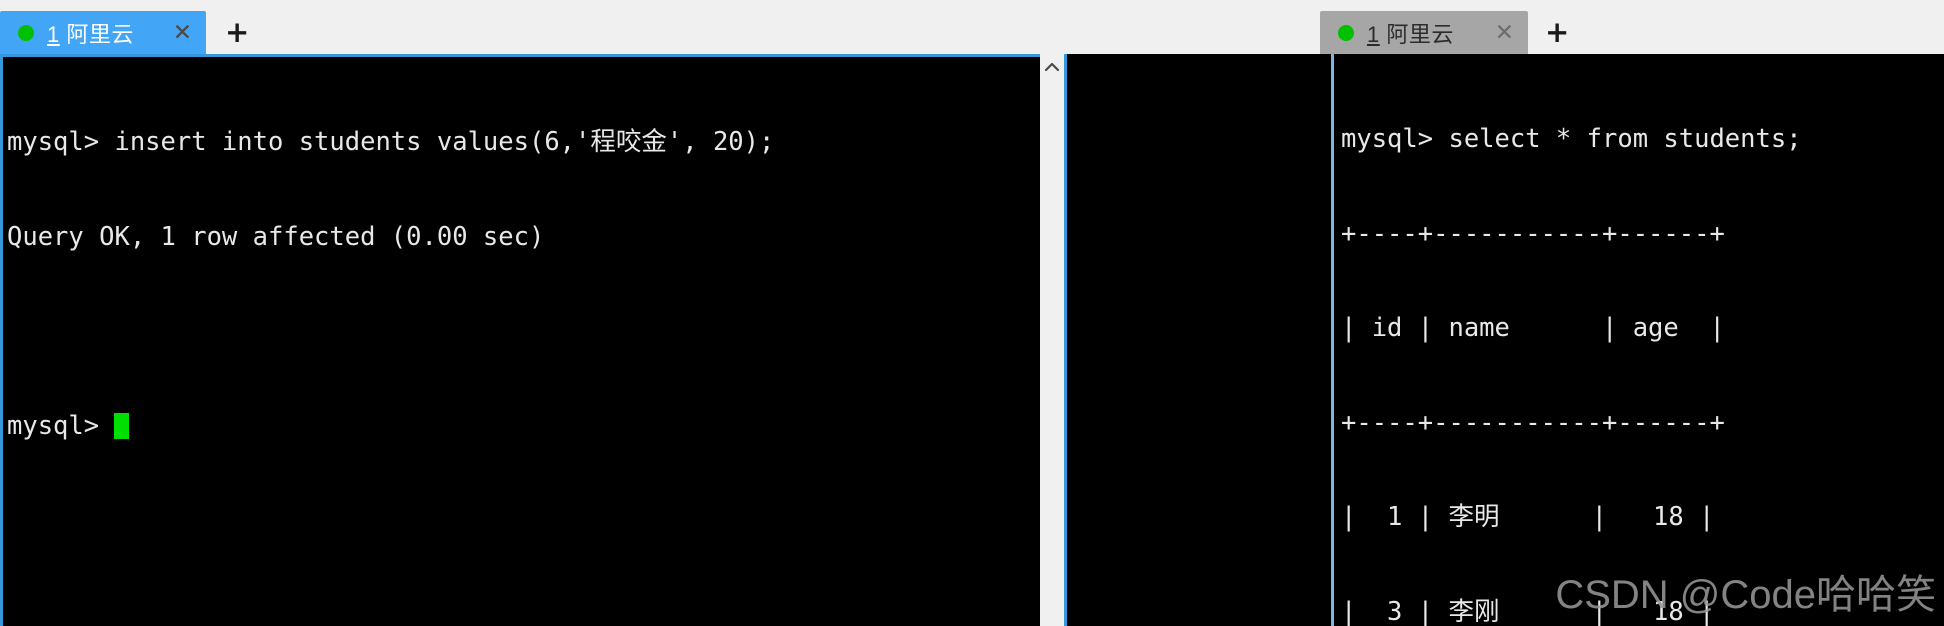  What do you see at coordinates (1199, 340) in the screenshot?
I see `terminal-gap-fill` at bounding box center [1199, 340].